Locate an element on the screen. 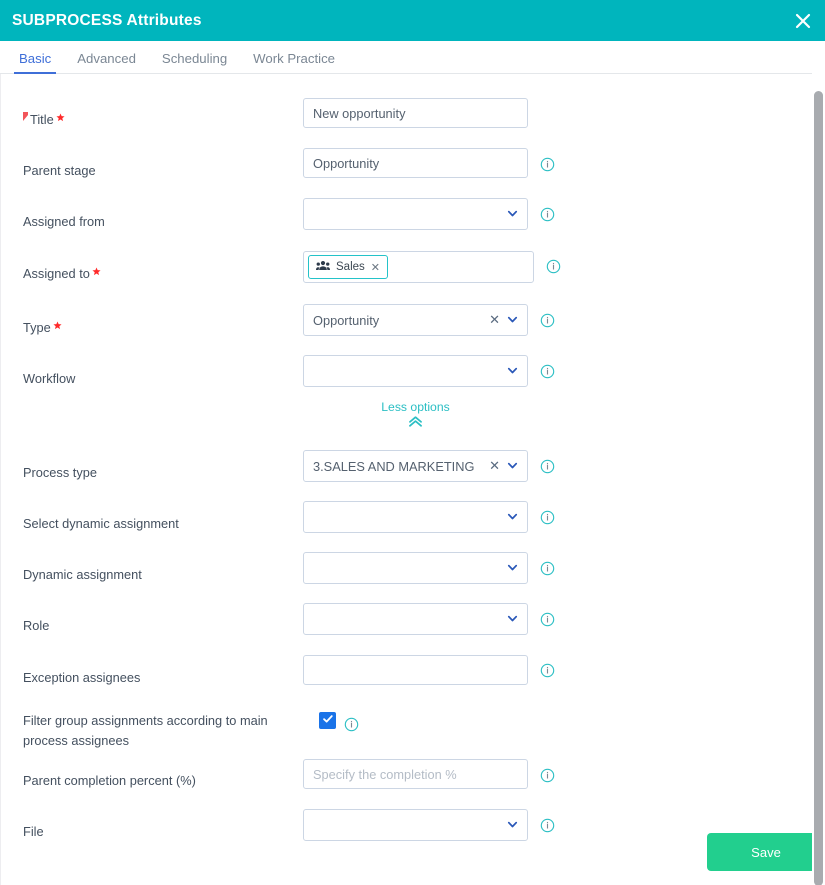 This screenshot has width=825, height=885. required-flag-icon is located at coordinates (25, 116).